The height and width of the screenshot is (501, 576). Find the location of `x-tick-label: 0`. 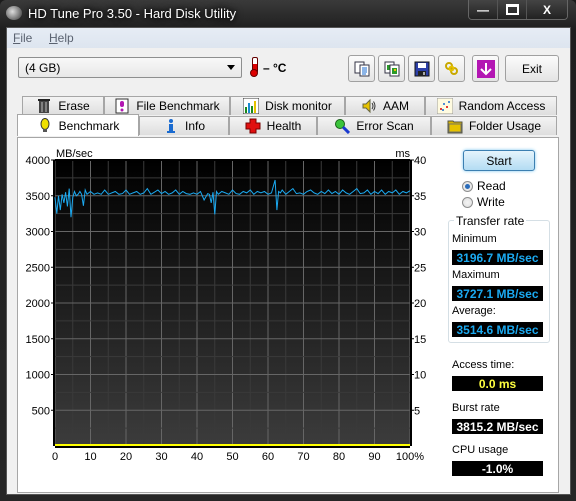

x-tick-label: 0 is located at coordinates (55, 457).